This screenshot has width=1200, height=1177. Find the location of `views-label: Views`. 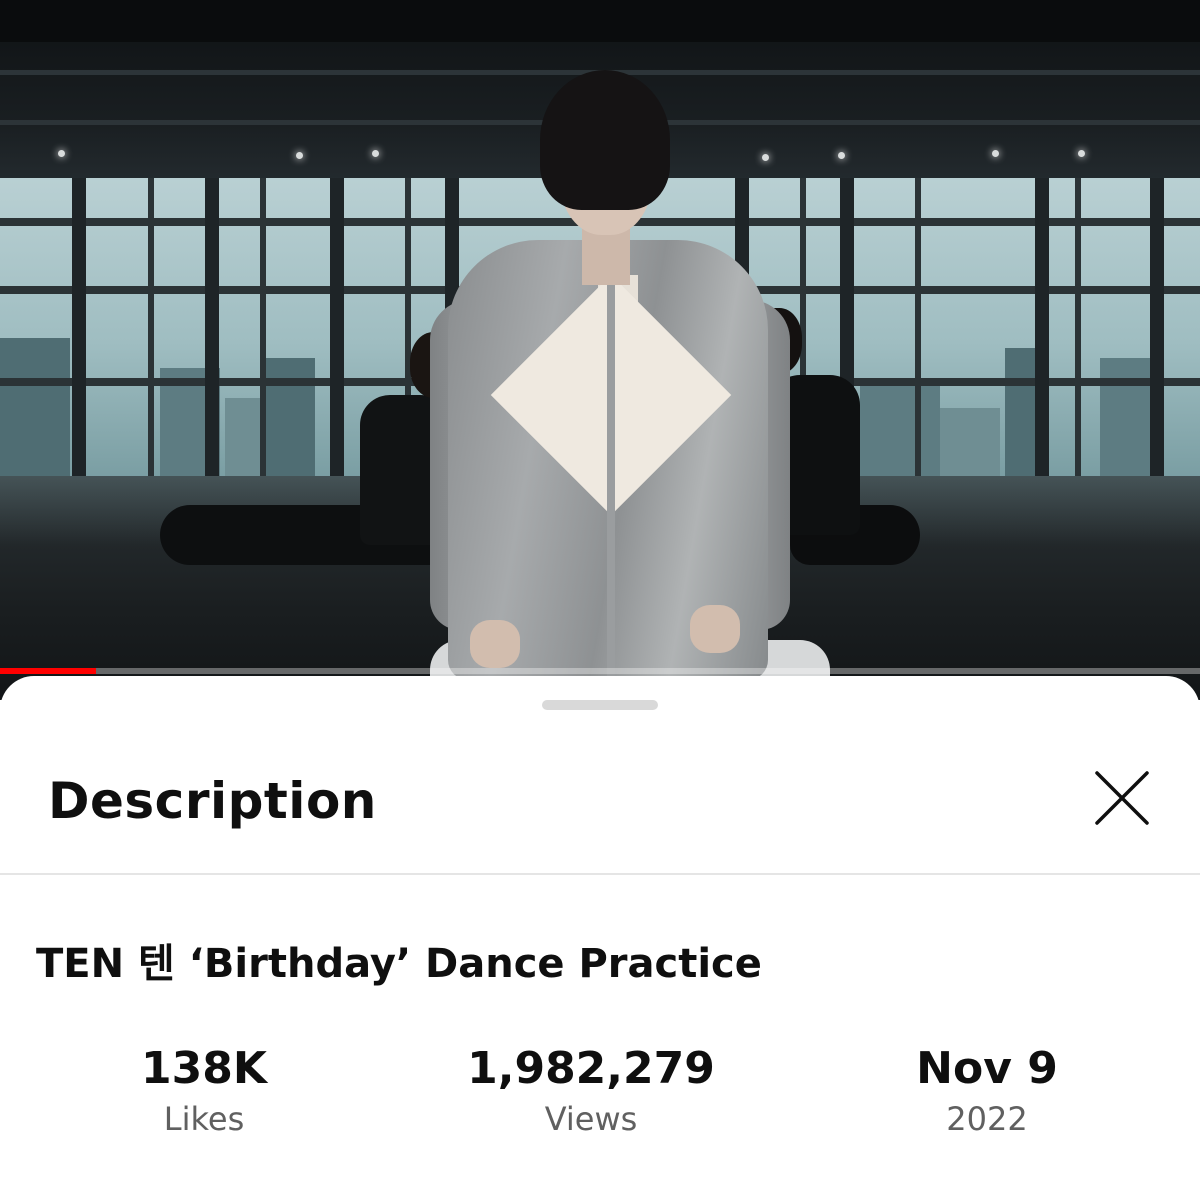

views-label: Views is located at coordinates (591, 1119).